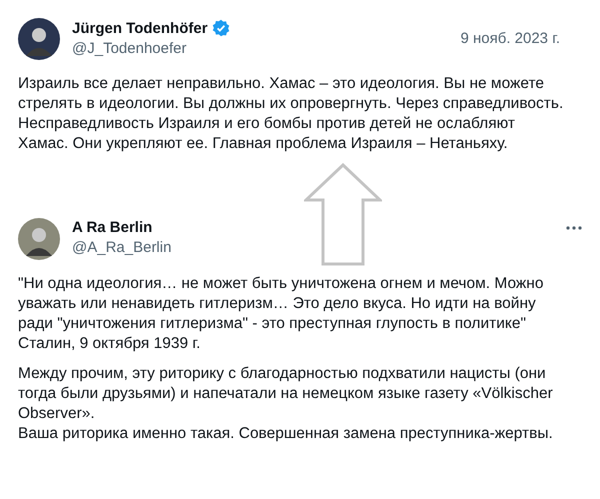 The height and width of the screenshot is (499, 600). What do you see at coordinates (574, 228) in the screenshot?
I see `more-icon` at bounding box center [574, 228].